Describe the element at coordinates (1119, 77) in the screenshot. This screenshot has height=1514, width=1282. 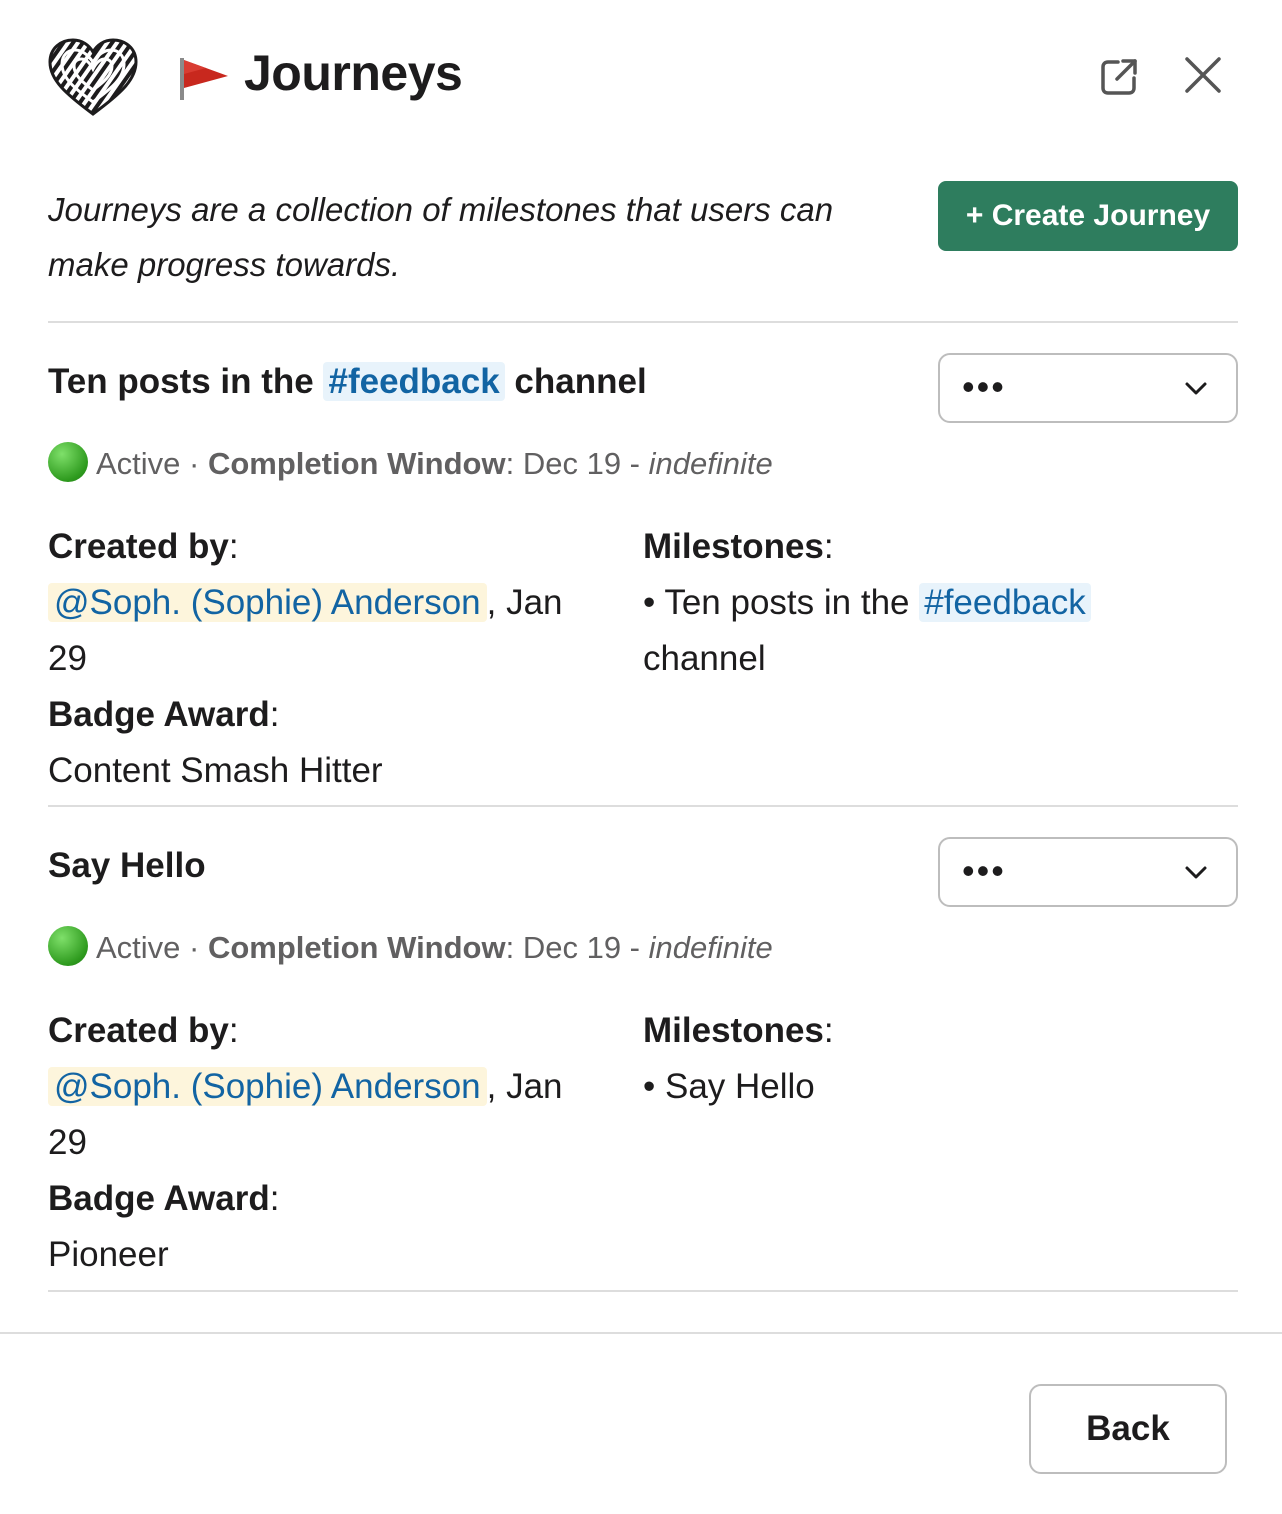
I see `open-external-icon` at that location.